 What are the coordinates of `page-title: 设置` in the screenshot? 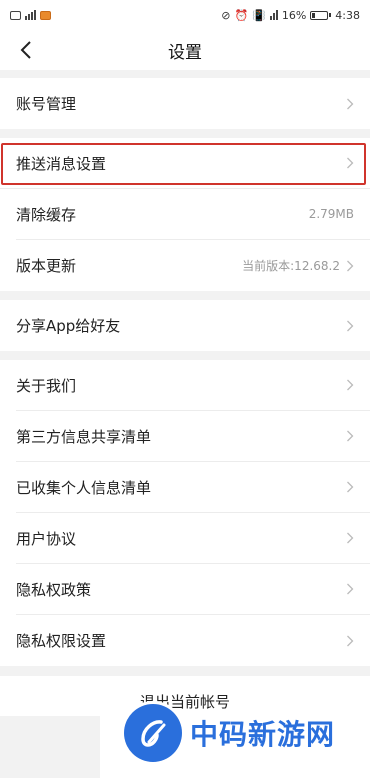 It's located at (185, 52).